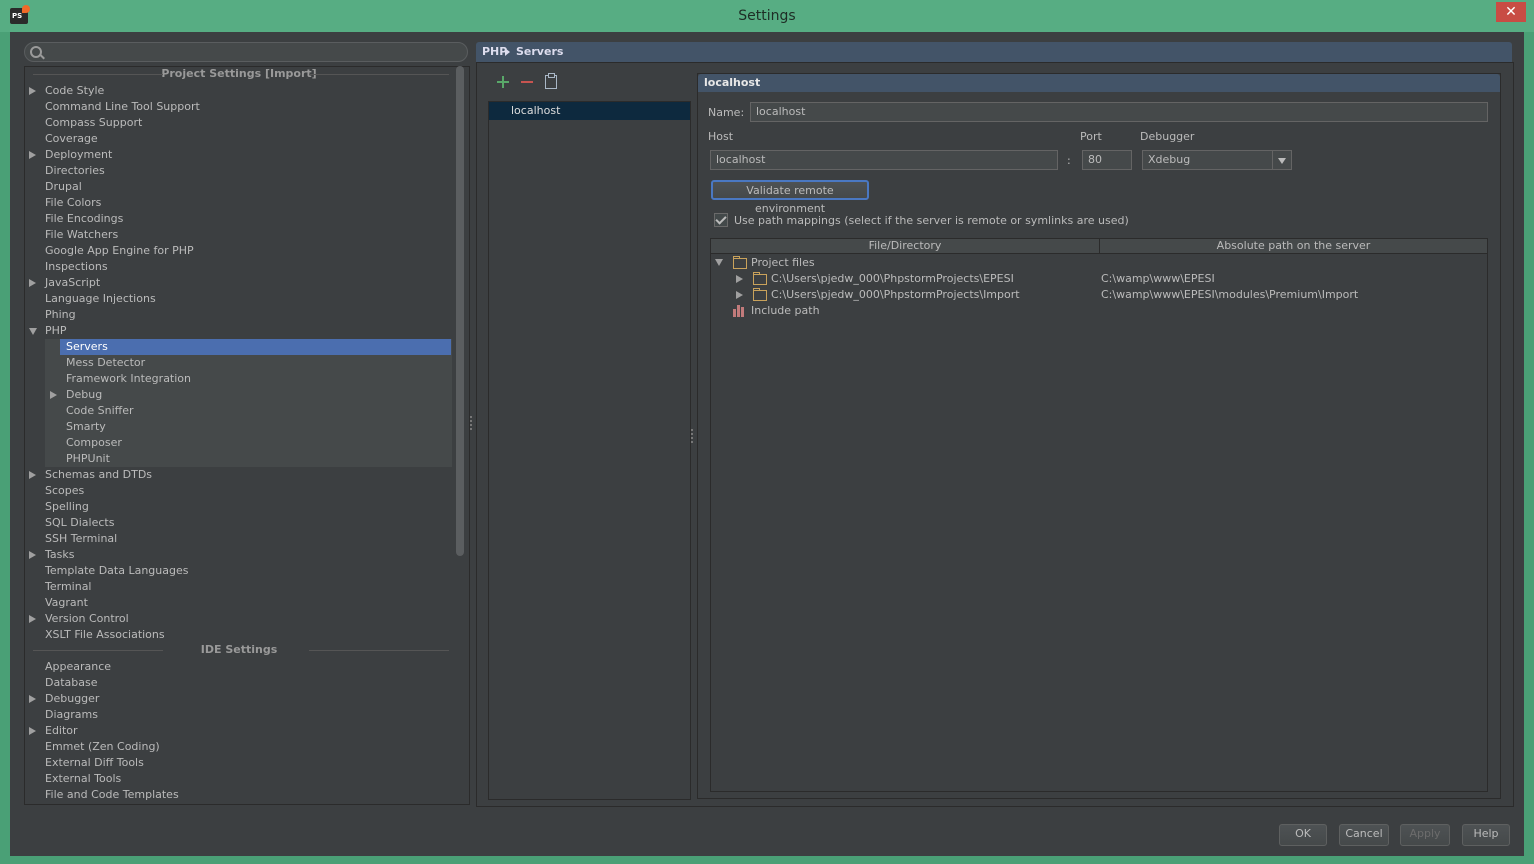  What do you see at coordinates (239, 475) in the screenshot?
I see `tree-item-schemas-and-dtds: Schemas and DTDs` at bounding box center [239, 475].